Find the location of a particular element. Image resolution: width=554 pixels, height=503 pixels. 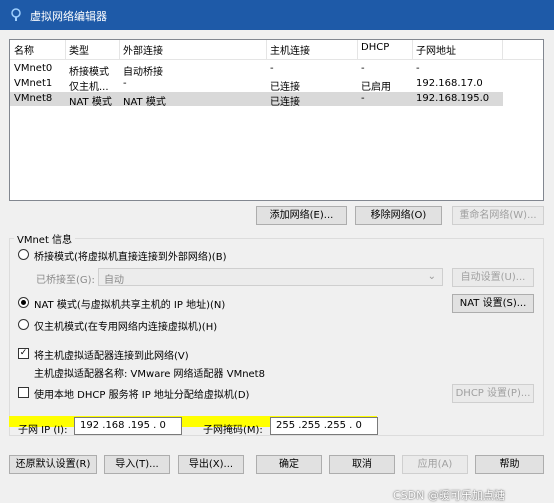

connect-adapter-label: 将主机虚拟适配器连接到此网络(V) is located at coordinates (111, 354).